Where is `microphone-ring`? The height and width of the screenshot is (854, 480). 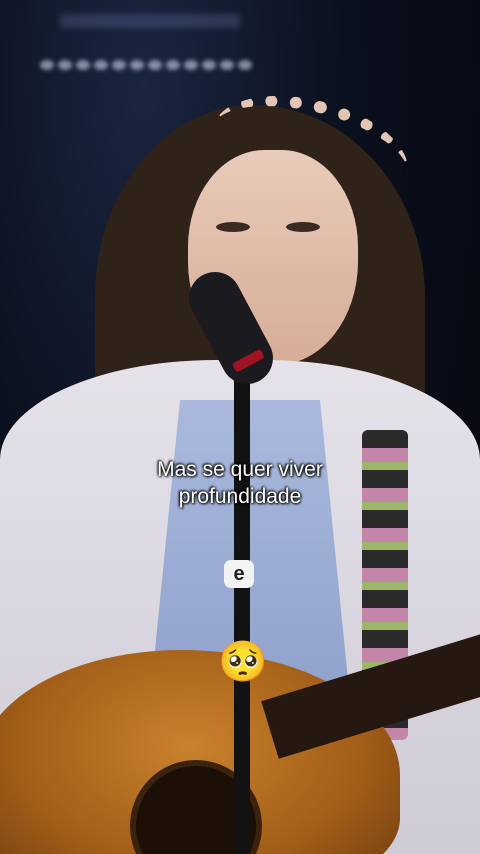 microphone-ring is located at coordinates (248, 360).